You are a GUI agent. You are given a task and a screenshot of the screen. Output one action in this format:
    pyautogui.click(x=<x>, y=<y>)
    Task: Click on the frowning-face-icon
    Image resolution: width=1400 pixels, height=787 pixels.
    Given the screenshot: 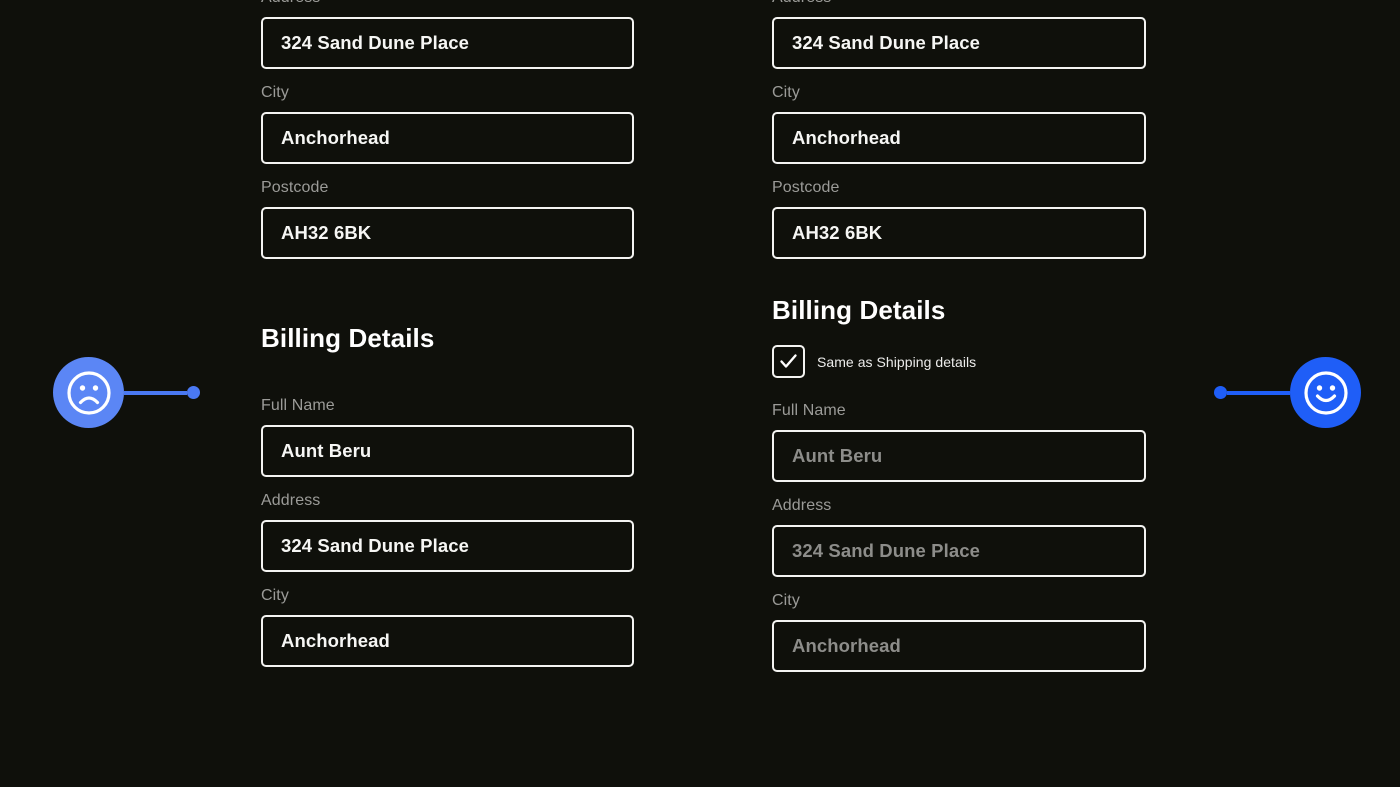 What is the action you would take?
    pyautogui.click(x=88, y=392)
    